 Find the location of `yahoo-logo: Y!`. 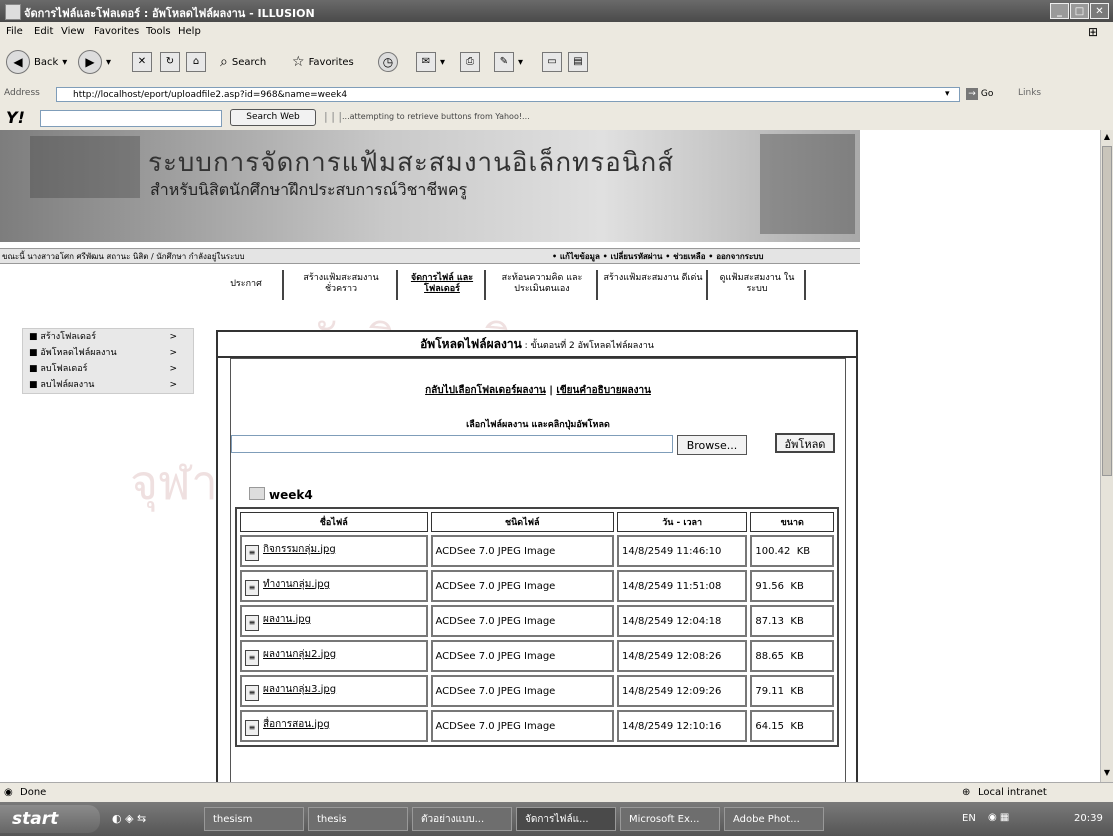

yahoo-logo: Y! is located at coordinates (15, 117).